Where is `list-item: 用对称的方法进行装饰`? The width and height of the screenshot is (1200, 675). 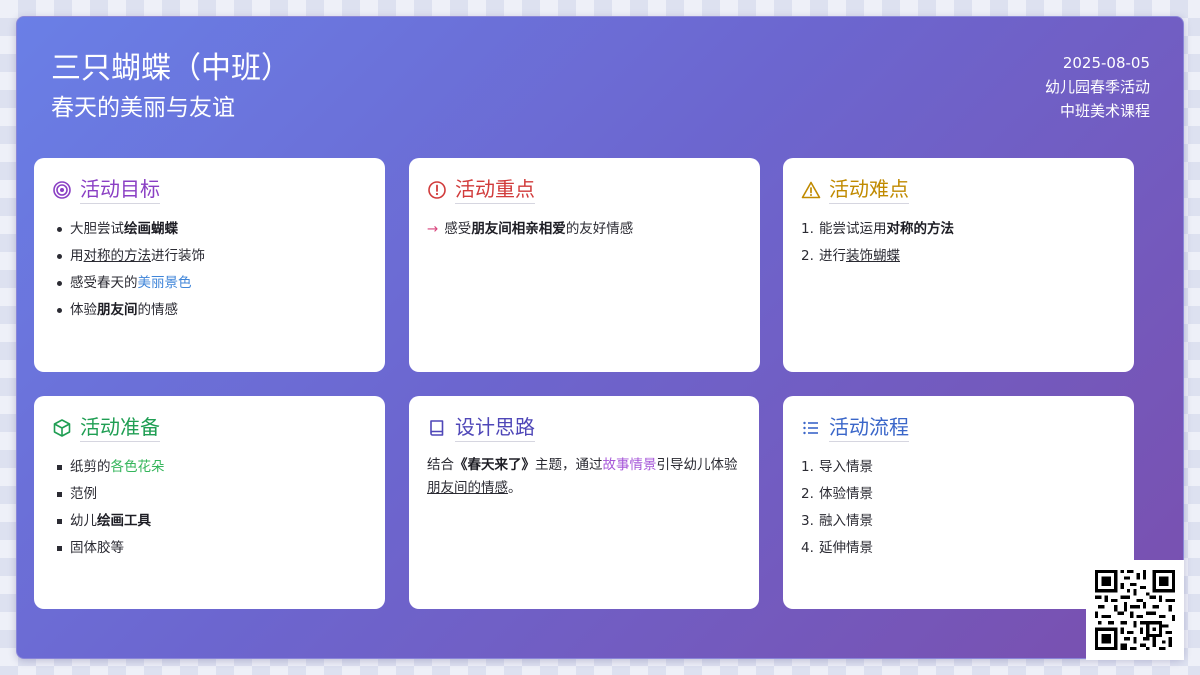
list-item: 用对称的方法进行装饰 is located at coordinates (212, 256).